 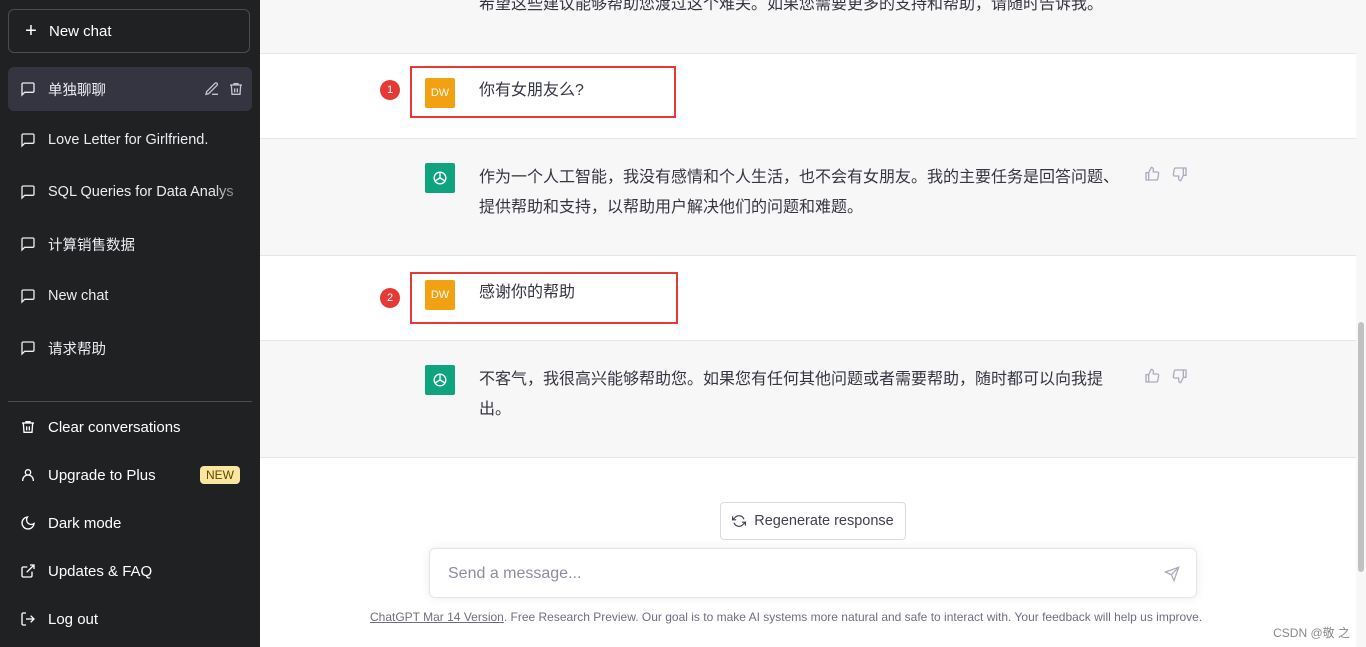 What do you see at coordinates (808, 27) in the screenshot?
I see `assistant-message-row: 希望这些建议能够帮助您渡过这个难关。如果您需要更多的支持和帮助，请随时告诉我。` at bounding box center [808, 27].